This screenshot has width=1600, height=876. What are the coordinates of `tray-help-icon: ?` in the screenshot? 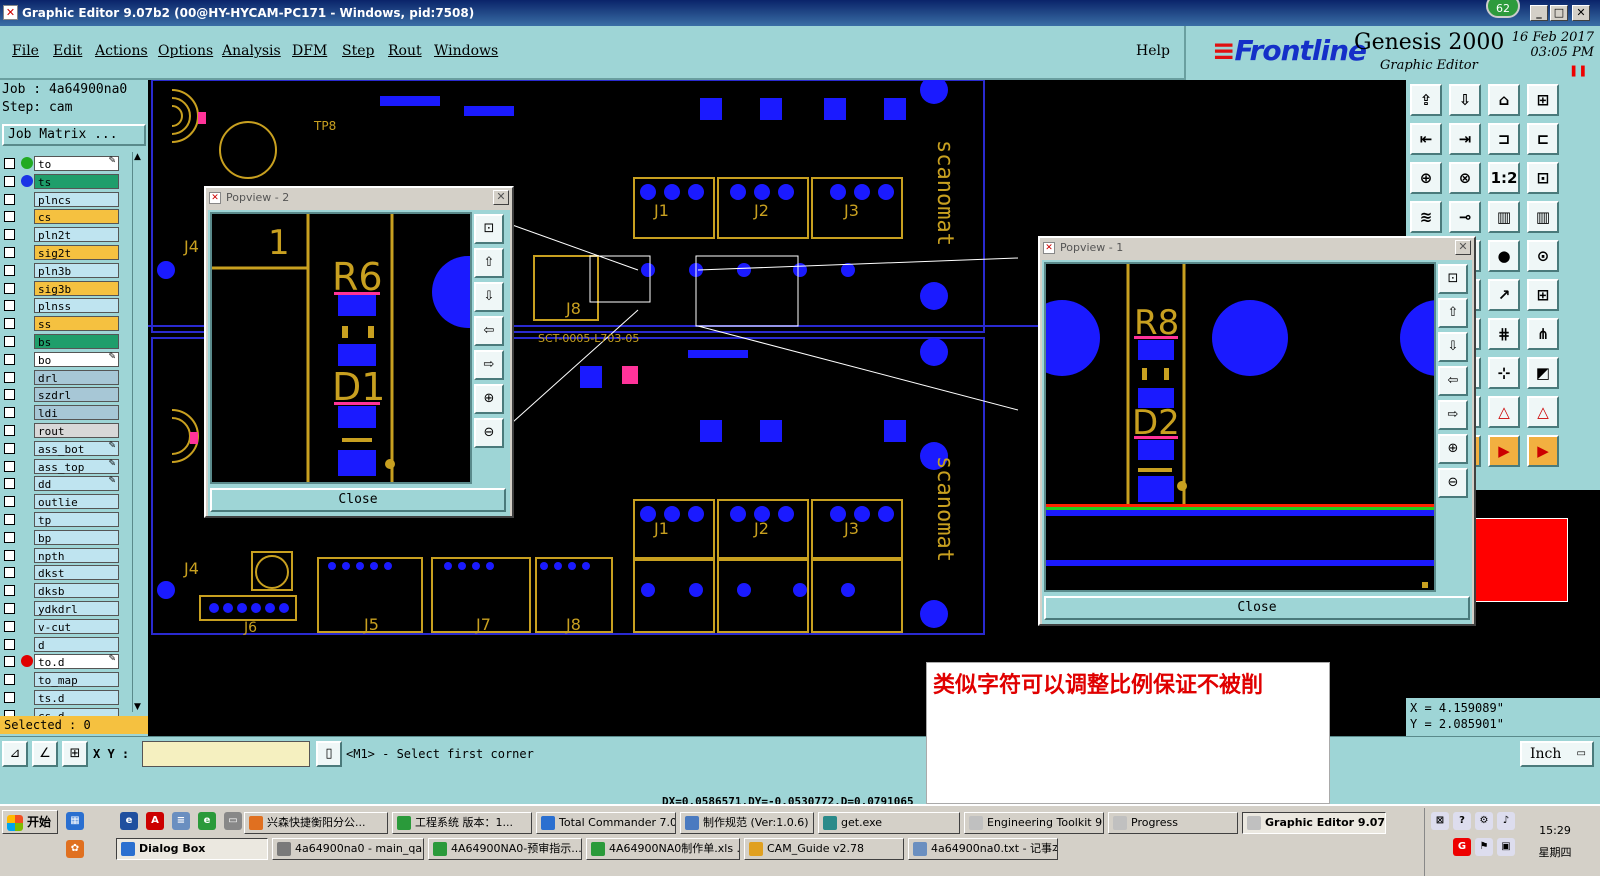 It's located at (1462, 821).